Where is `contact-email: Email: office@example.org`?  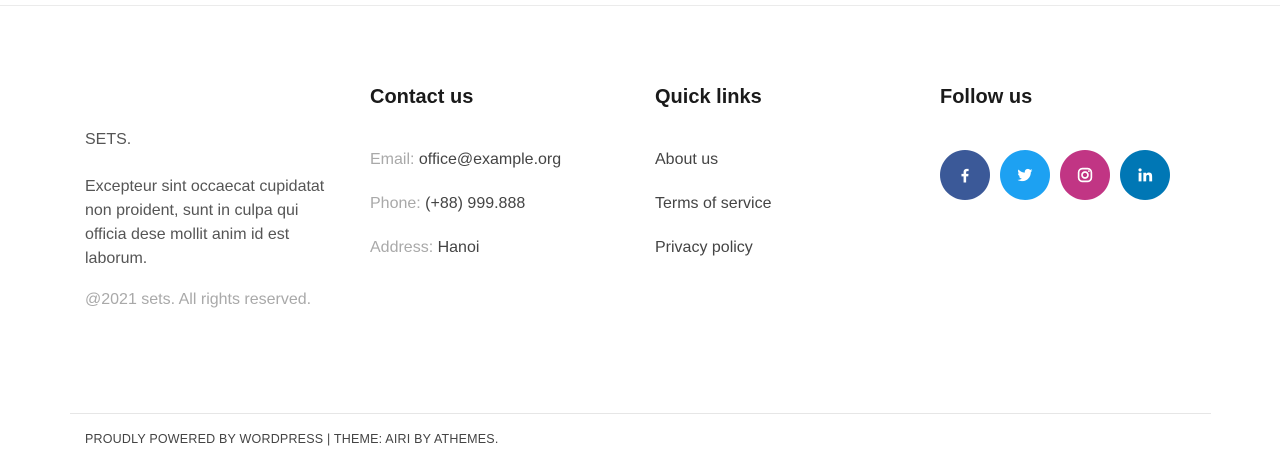 contact-email: Email: office@example.org is located at coordinates (465, 160).